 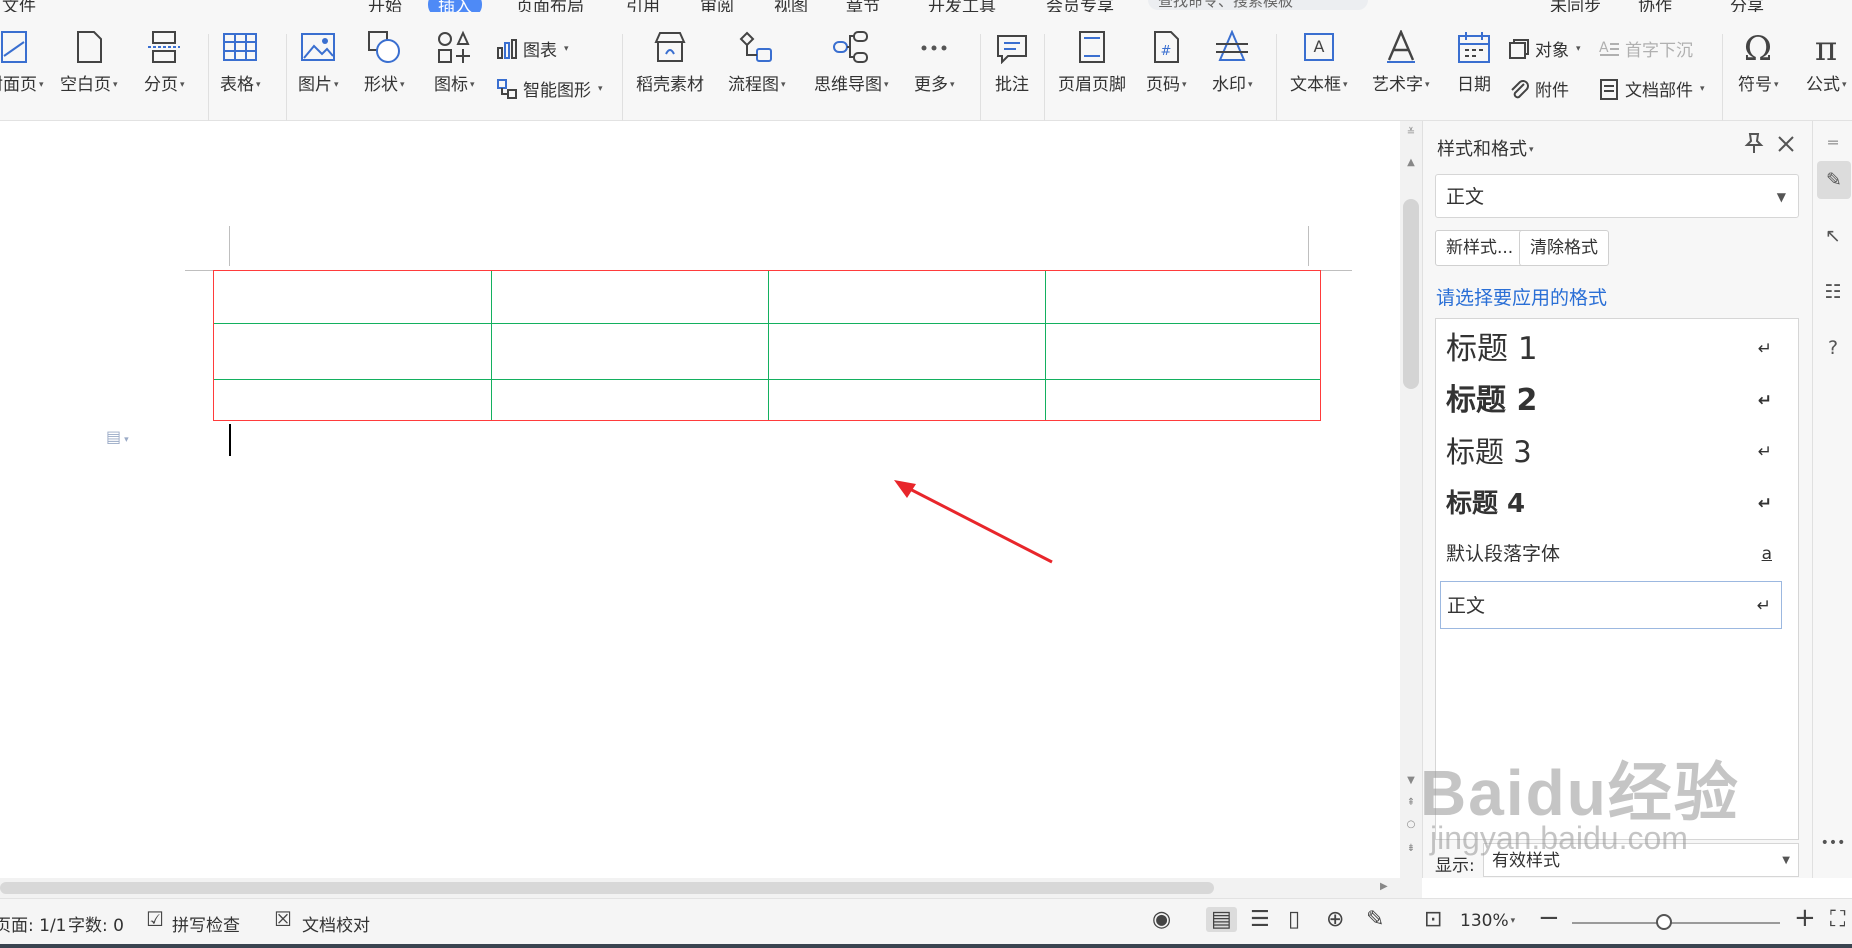 I want to click on fit-page-icon: ⊡, so click(x=1433, y=919).